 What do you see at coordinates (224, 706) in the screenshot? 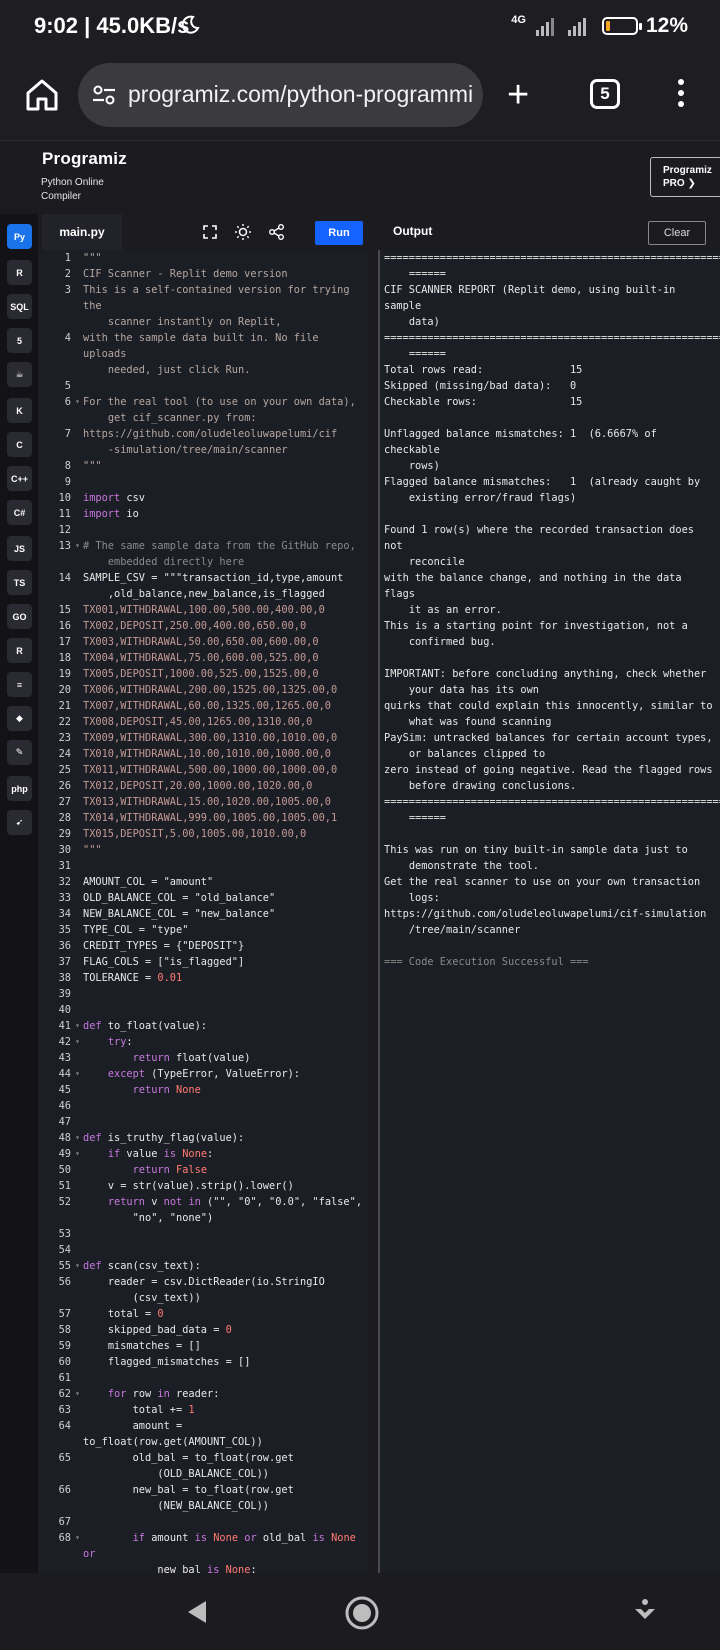
I see `code-text: TX007,WITHDRAWAL,60.00,1325.00,1265.00,0` at bounding box center [224, 706].